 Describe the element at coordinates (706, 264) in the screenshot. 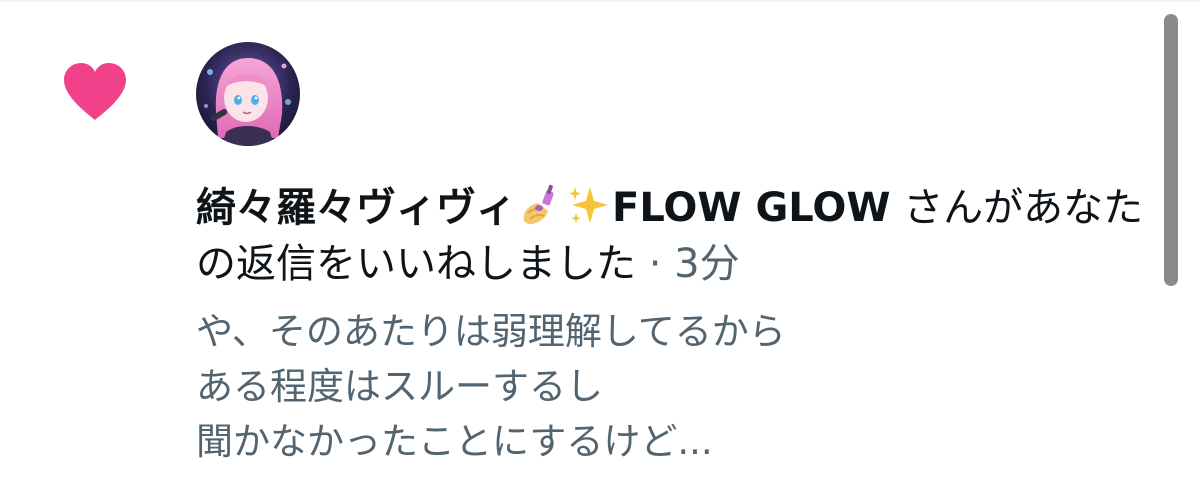

I see `timestamp: 3分` at that location.